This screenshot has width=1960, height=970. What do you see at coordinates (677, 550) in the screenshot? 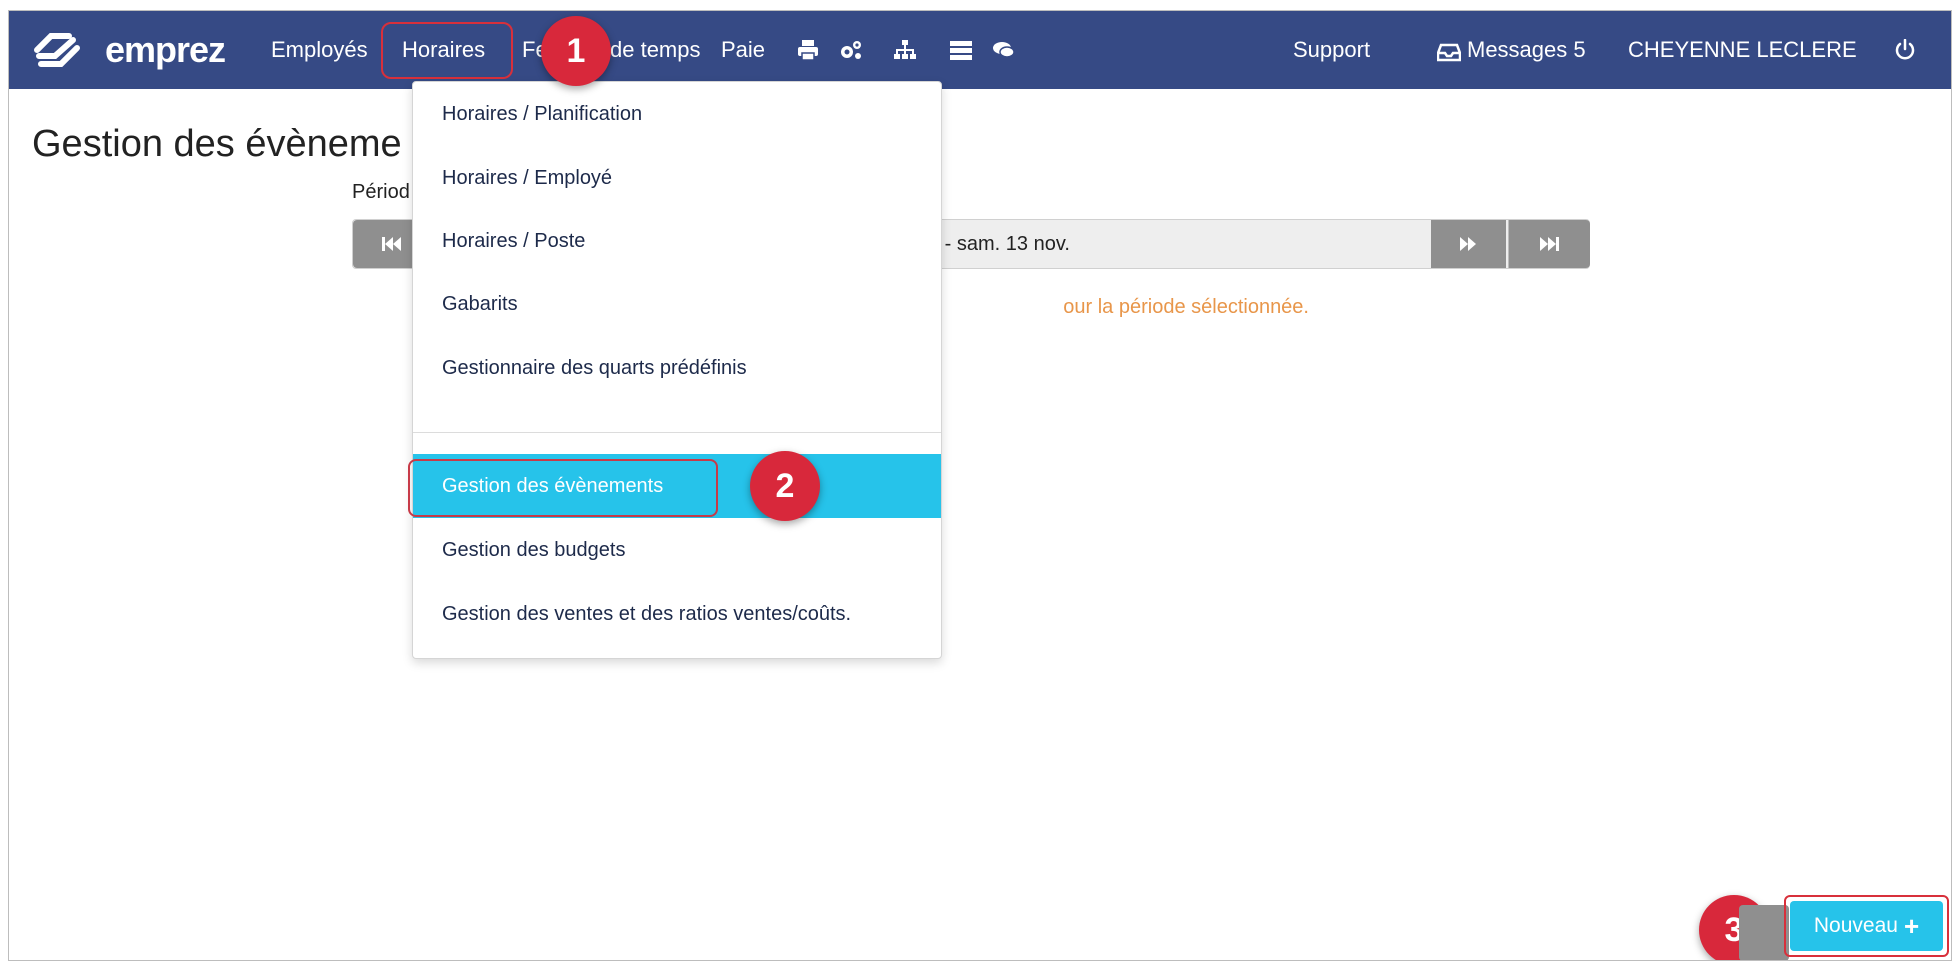
I see `menu-item-gestion-budgets: Gestion des budgets` at bounding box center [677, 550].